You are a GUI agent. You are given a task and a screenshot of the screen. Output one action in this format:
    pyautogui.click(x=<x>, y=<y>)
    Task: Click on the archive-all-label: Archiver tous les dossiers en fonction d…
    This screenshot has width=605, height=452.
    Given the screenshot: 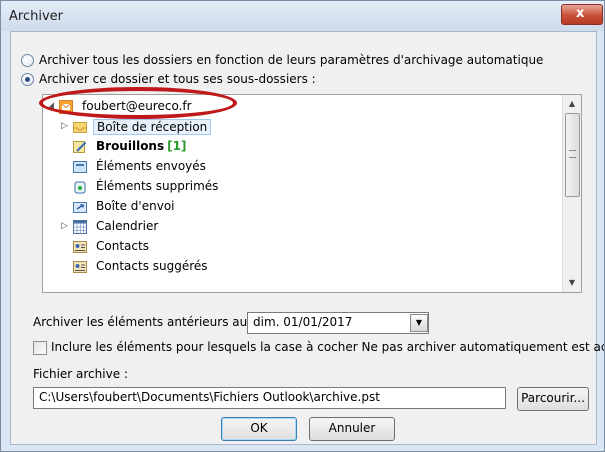 What is the action you would take?
    pyautogui.click(x=291, y=60)
    